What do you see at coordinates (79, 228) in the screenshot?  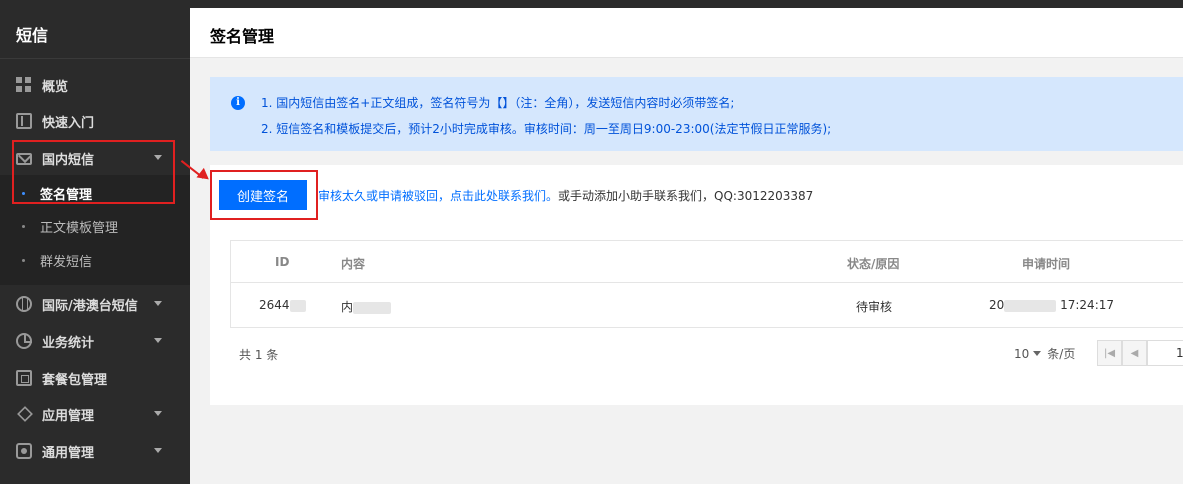 I see `sidebar-subitem-label: 正文模板管理` at bounding box center [79, 228].